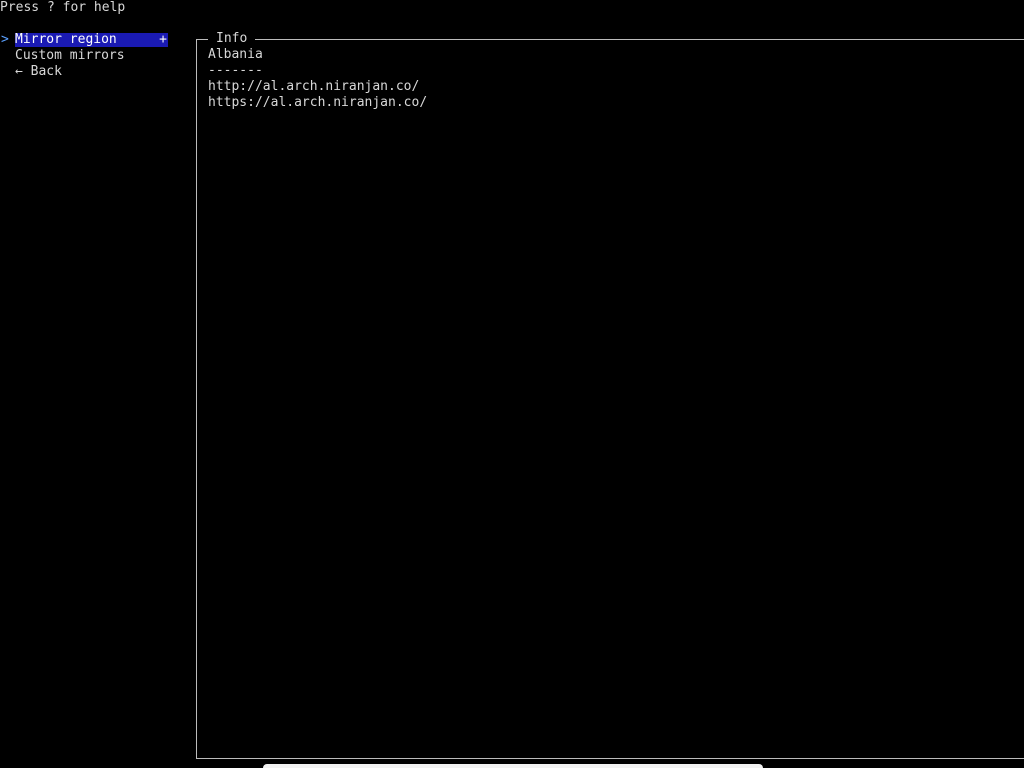 The width and height of the screenshot is (1024, 768). I want to click on mirror-url: http://al.arch.niranjan.co/, so click(314, 86).